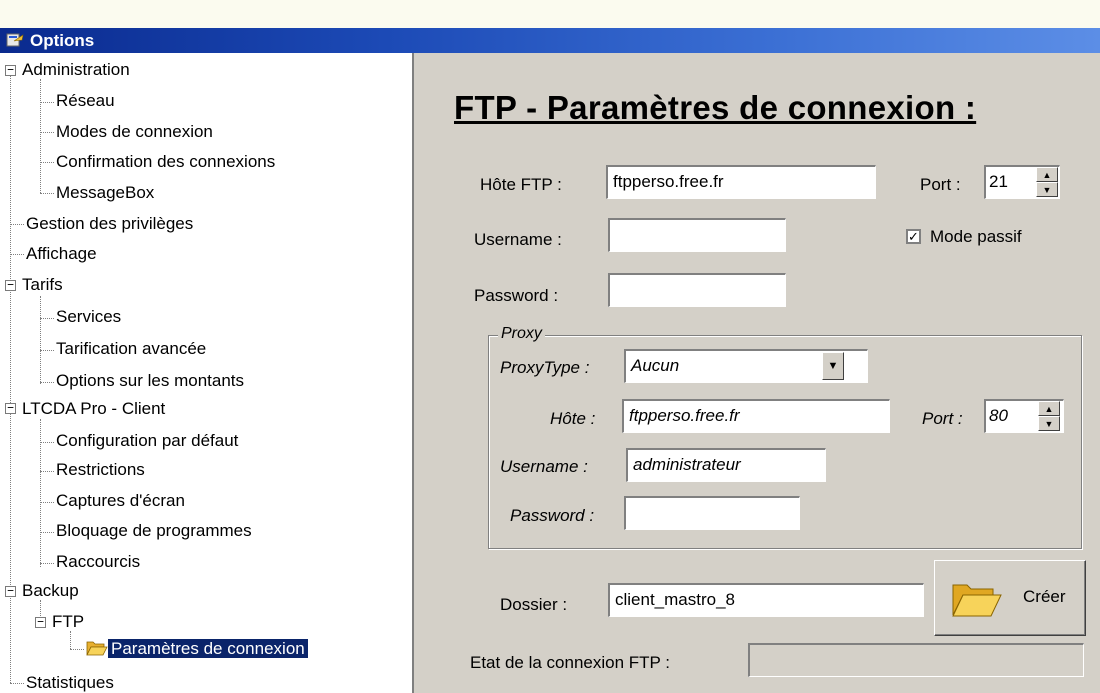 The height and width of the screenshot is (693, 1100). I want to click on tree-item-administration: Administration, so click(76, 70).